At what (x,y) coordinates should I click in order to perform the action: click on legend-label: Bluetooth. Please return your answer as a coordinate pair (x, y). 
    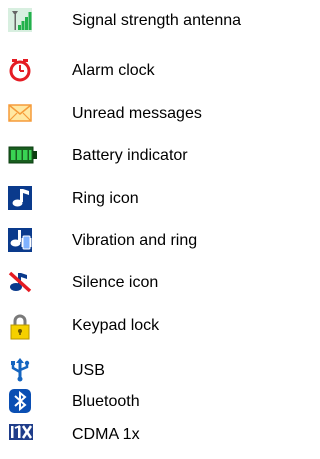
    Looking at the image, I should click on (106, 401).